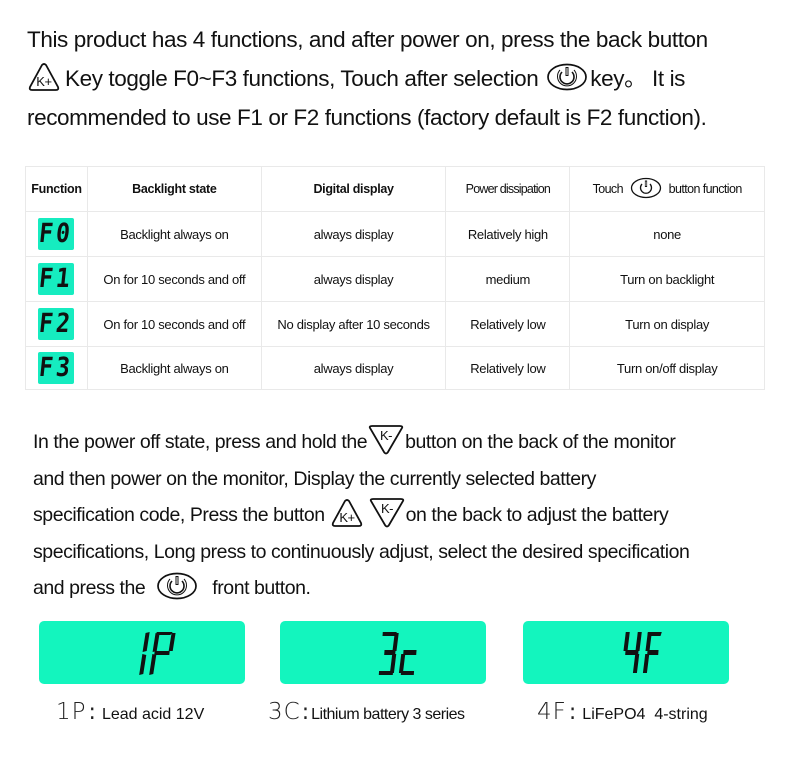 Image resolution: width=790 pixels, height=758 pixels. Describe the element at coordinates (645, 714) in the screenshot. I see `spec-desc: LiFePO4 4-string` at that location.